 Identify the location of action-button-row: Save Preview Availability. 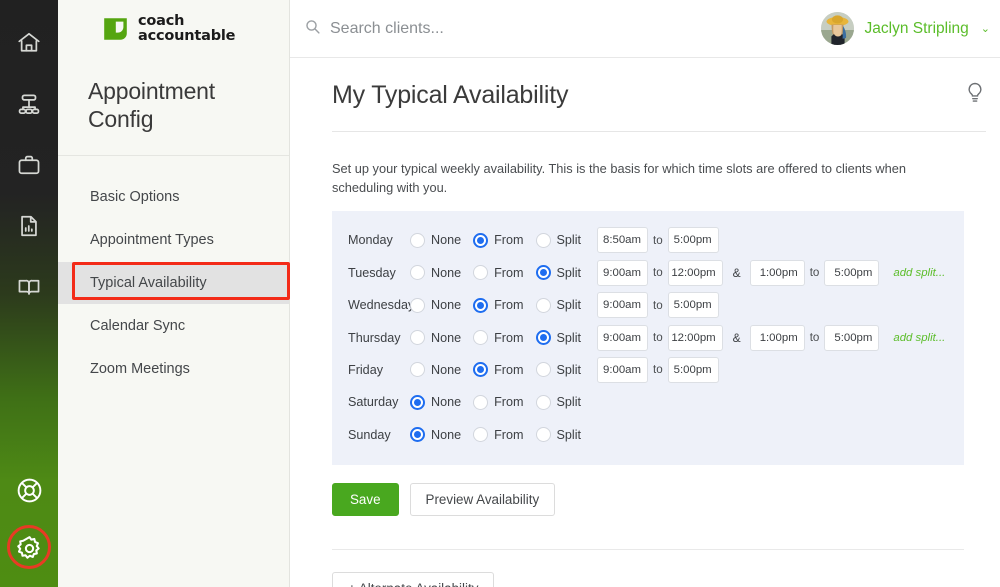
(659, 499).